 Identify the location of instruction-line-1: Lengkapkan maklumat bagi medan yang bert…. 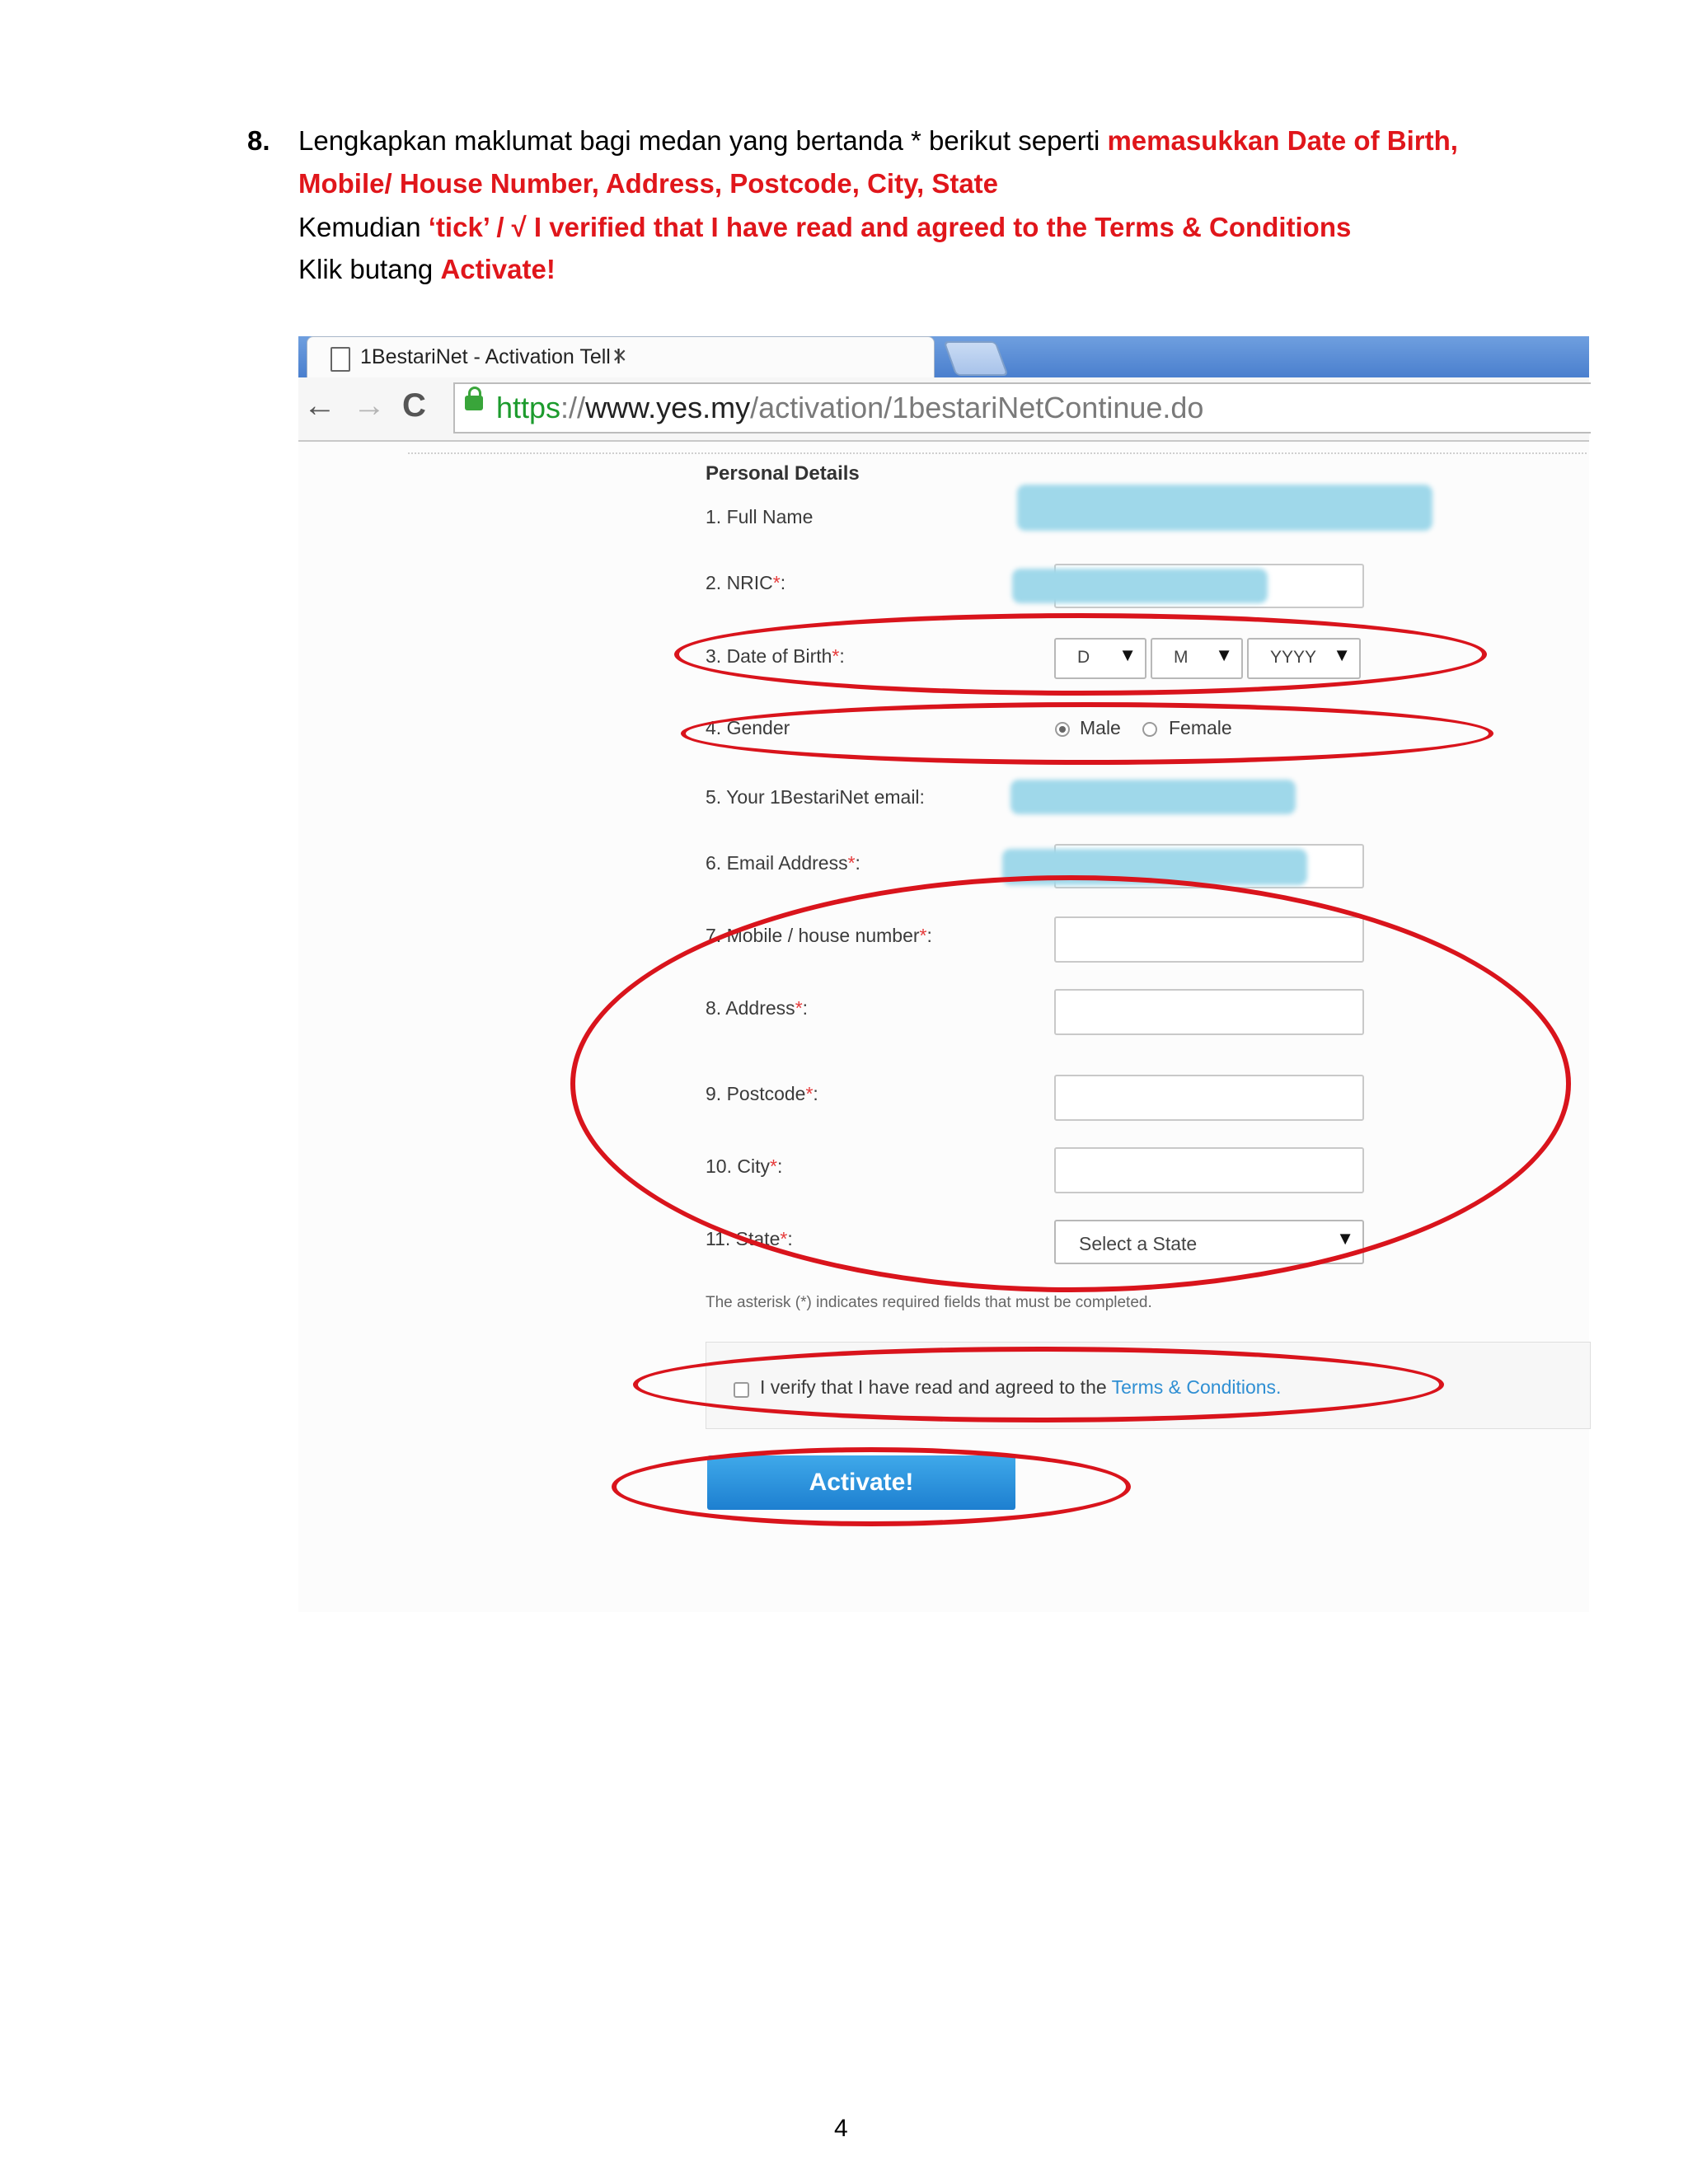
(878, 141).